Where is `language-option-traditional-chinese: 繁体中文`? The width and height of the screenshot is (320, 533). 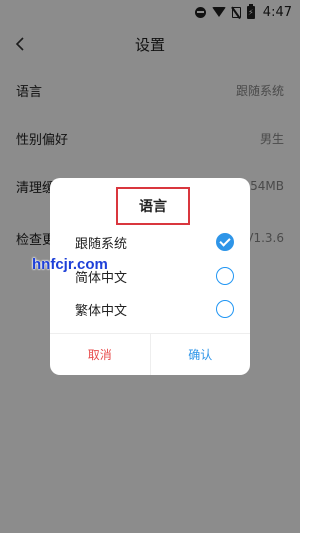
language-option-traditional-chinese: 繁体中文 is located at coordinates (150, 309).